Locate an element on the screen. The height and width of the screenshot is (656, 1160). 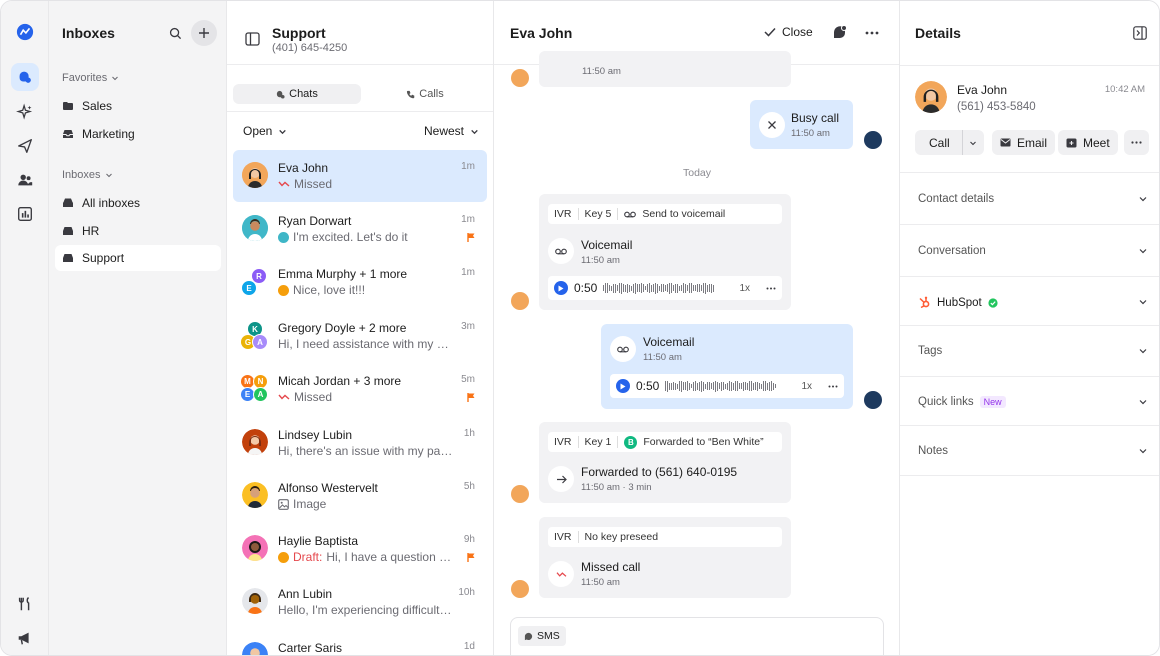
logo-icon is located at coordinates (25, 32).